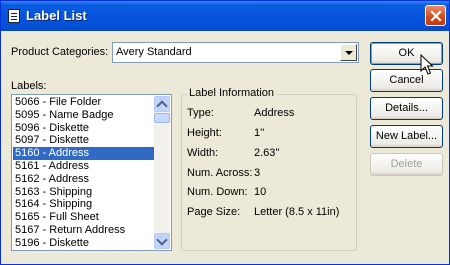  Describe the element at coordinates (267, 153) in the screenshot. I see `info-width-value: 2.63''` at that location.